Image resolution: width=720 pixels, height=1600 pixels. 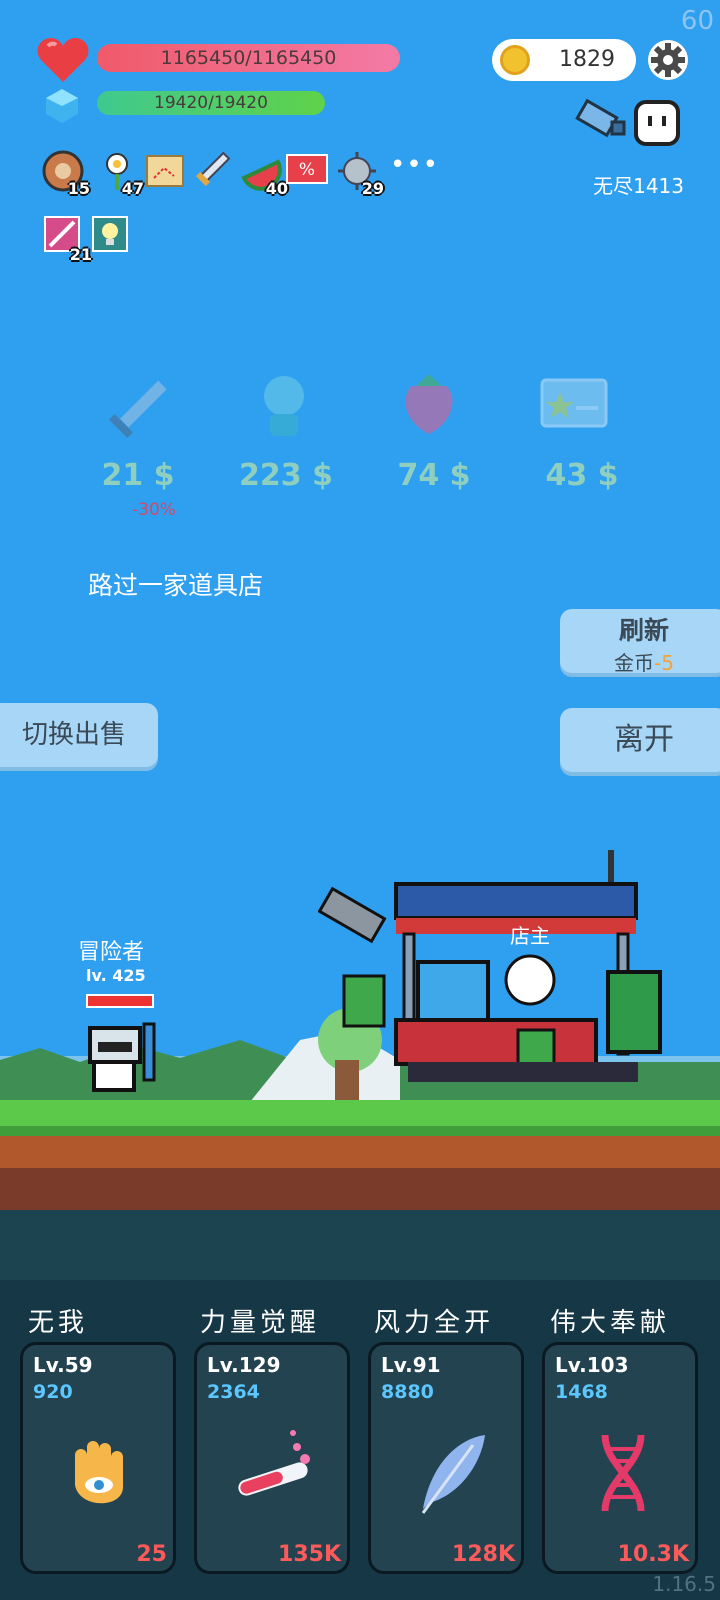 I want to click on event-message: 路过一家道具店, so click(x=176, y=585).